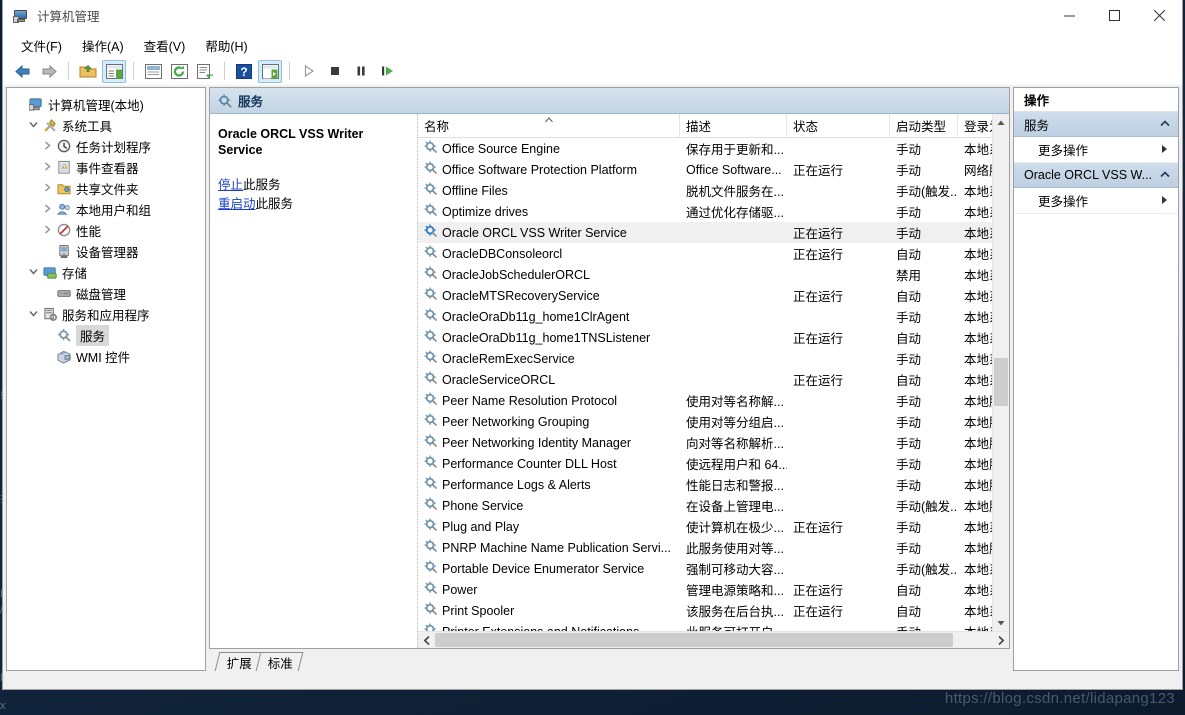 The width and height of the screenshot is (1185, 715). Describe the element at coordinates (705, 610) in the screenshot. I see `table-row: Print Spooler 该服务在后台执... 正在运行 自动 本地系` at that location.